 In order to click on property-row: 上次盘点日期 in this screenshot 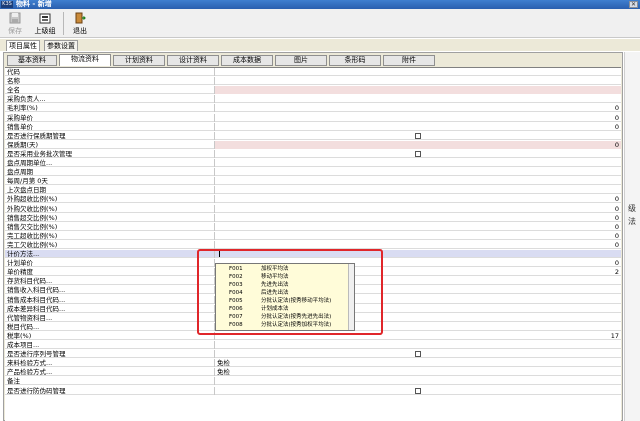, I will do `click(313, 190)`.